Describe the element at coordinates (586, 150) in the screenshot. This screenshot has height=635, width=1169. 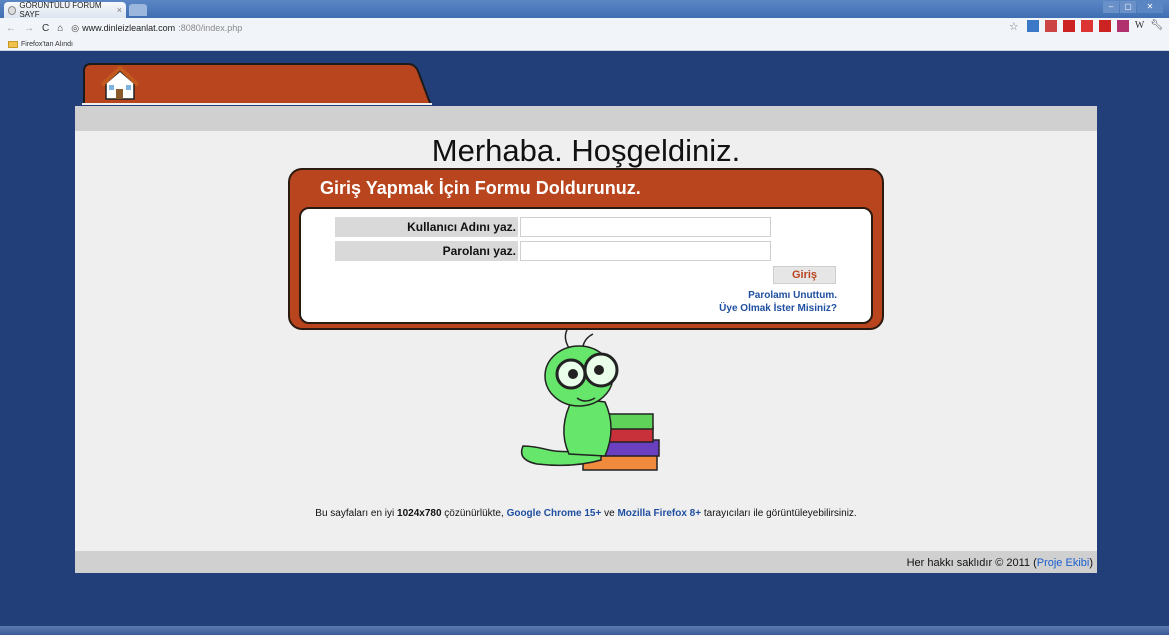
I see `page-title: Merhaba. Hoşgeldiniz.` at that location.